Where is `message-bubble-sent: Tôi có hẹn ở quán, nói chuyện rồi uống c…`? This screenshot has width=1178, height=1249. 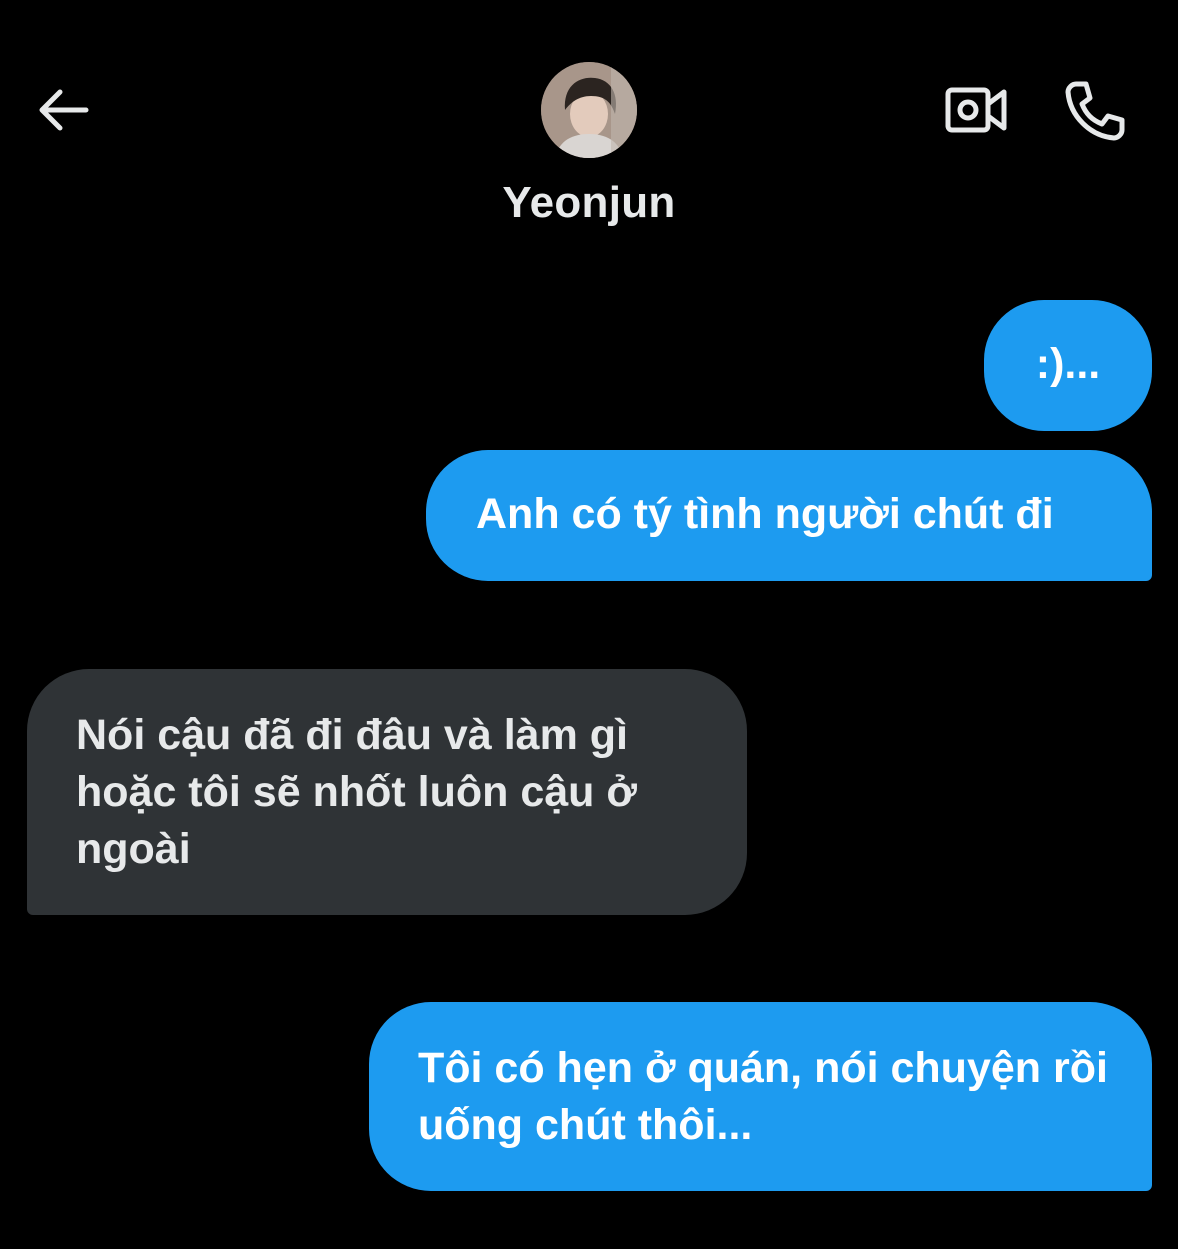
message-bubble-sent: Tôi có hẹn ở quán, nói chuyện rồi uống c… is located at coordinates (760, 1096).